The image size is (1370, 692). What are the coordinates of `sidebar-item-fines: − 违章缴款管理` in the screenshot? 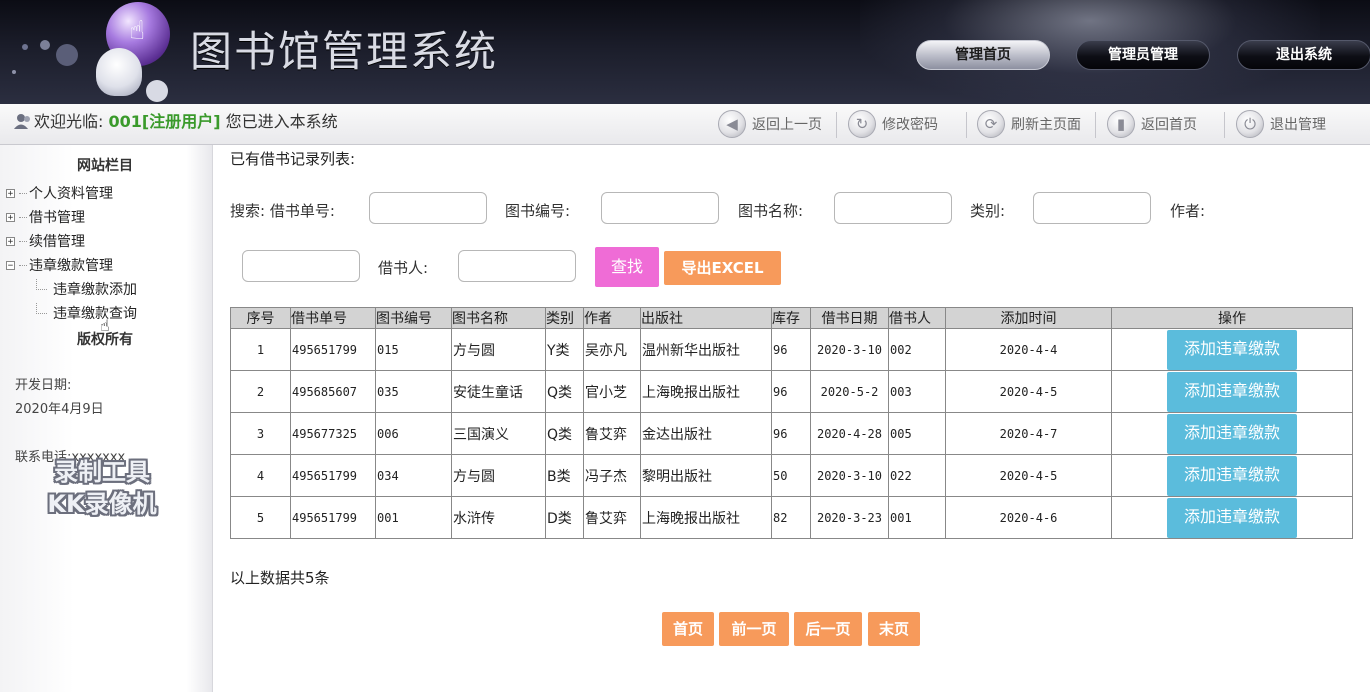 It's located at (59, 265).